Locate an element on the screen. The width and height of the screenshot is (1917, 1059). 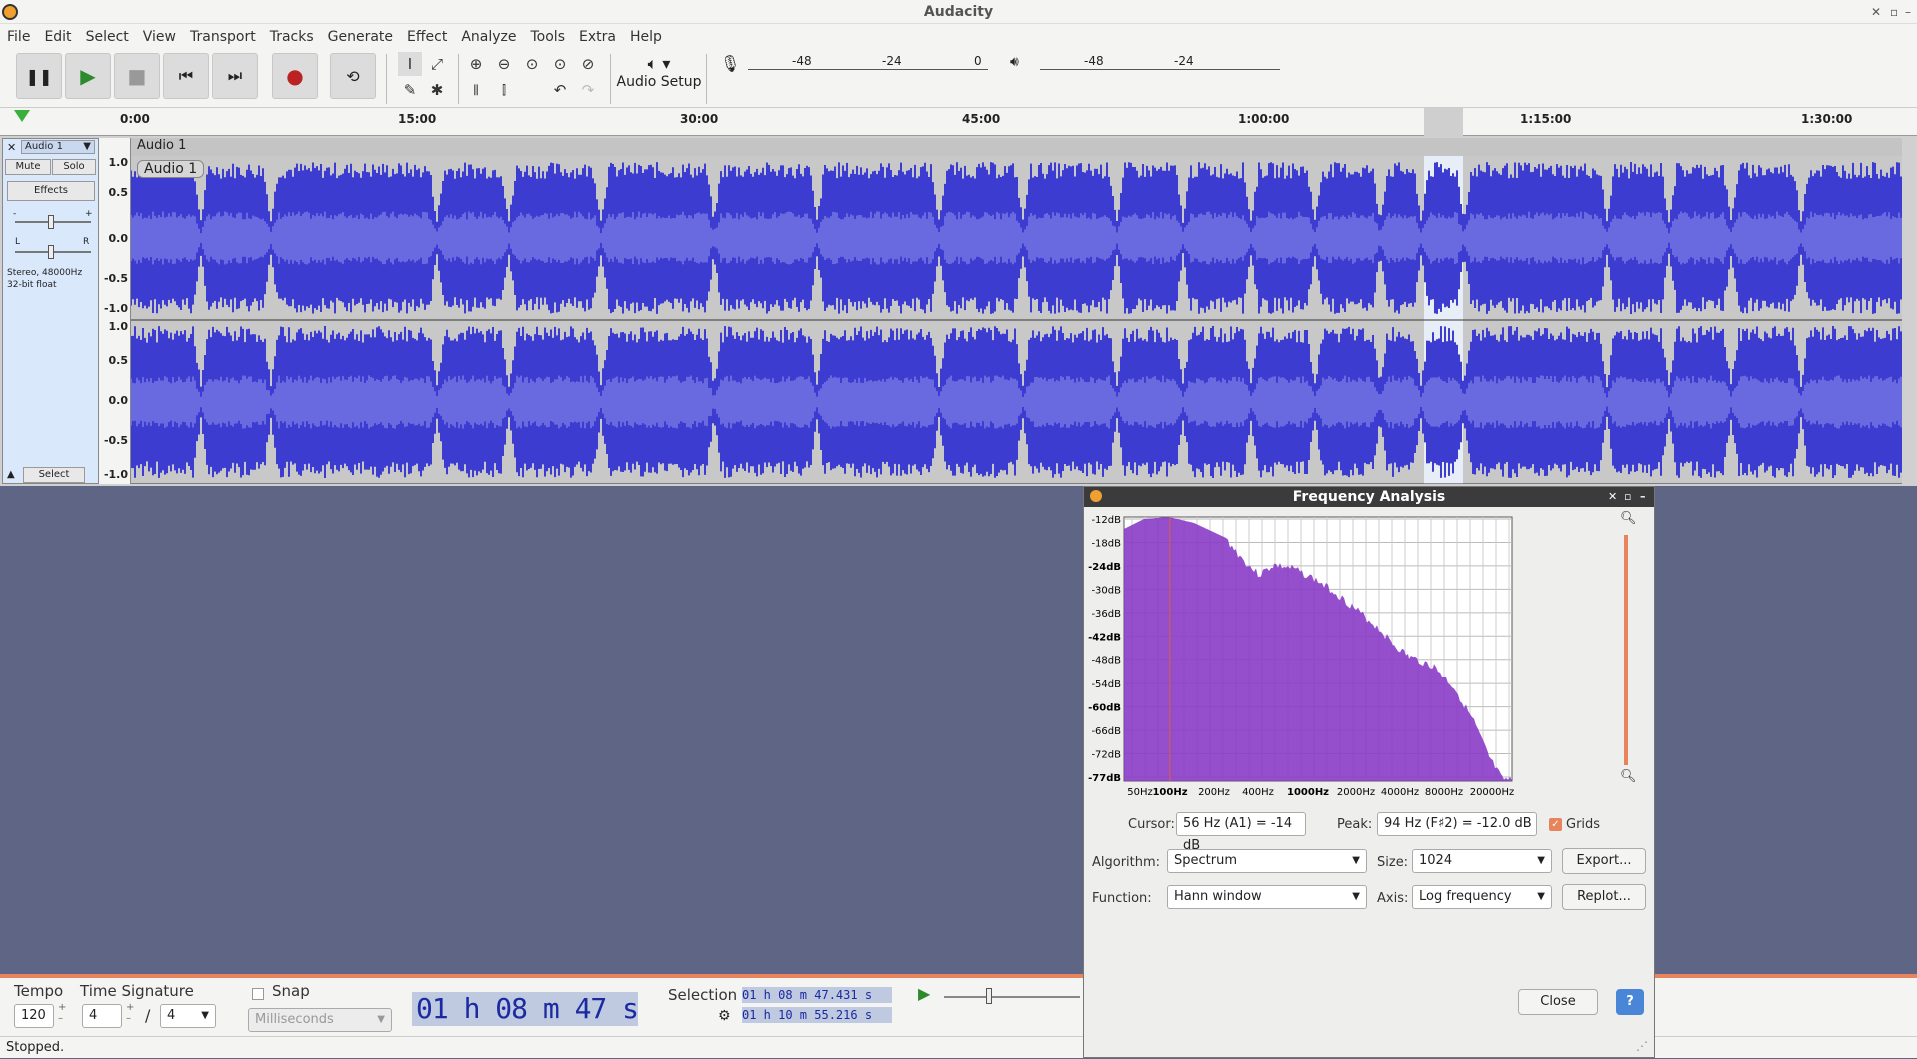
y-tick-label: -54dB is located at coordinates (1106, 684).